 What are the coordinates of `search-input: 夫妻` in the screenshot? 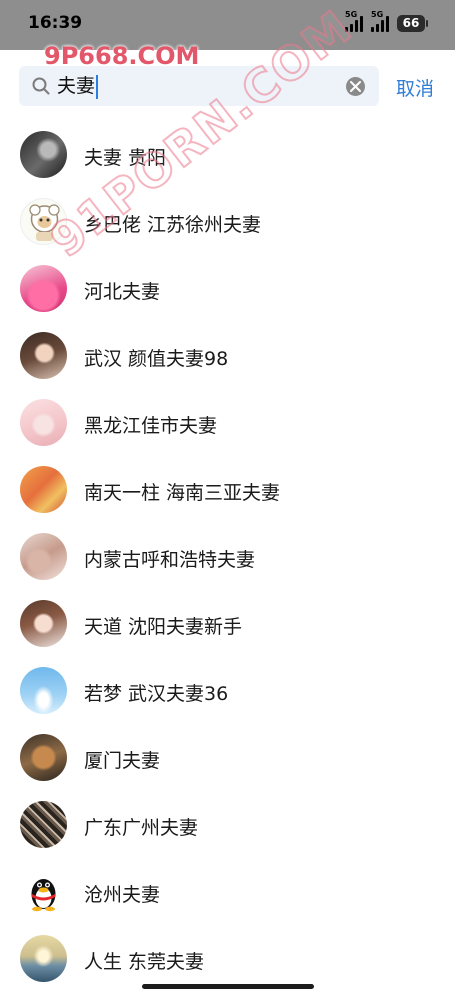 It's located at (78, 86).